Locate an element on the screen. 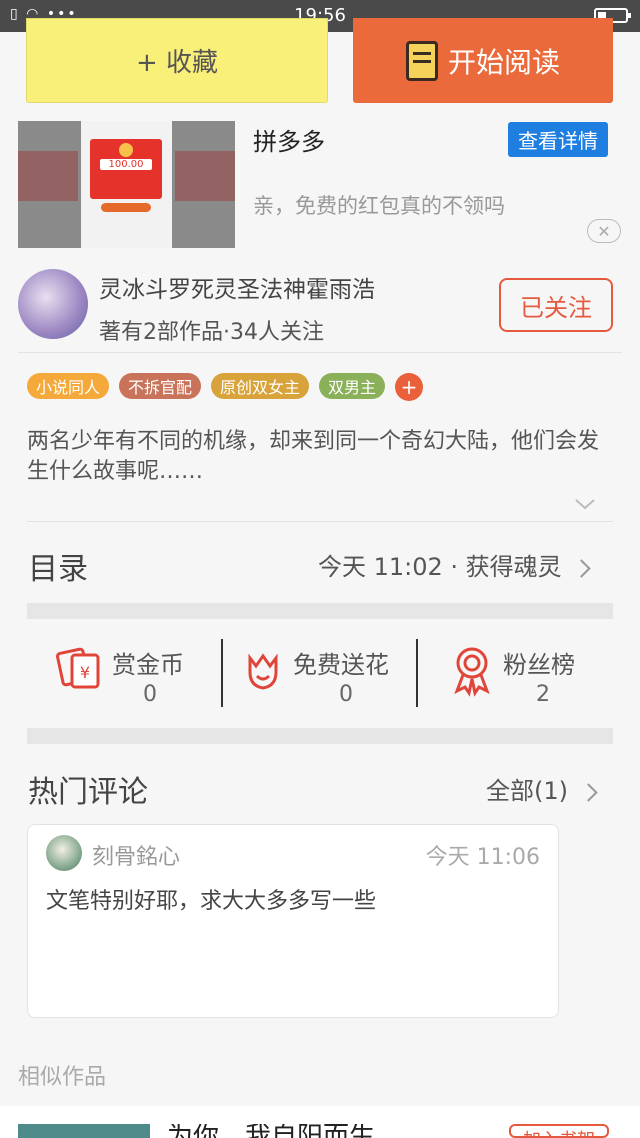  ad-image: 100.00 is located at coordinates (126, 184).